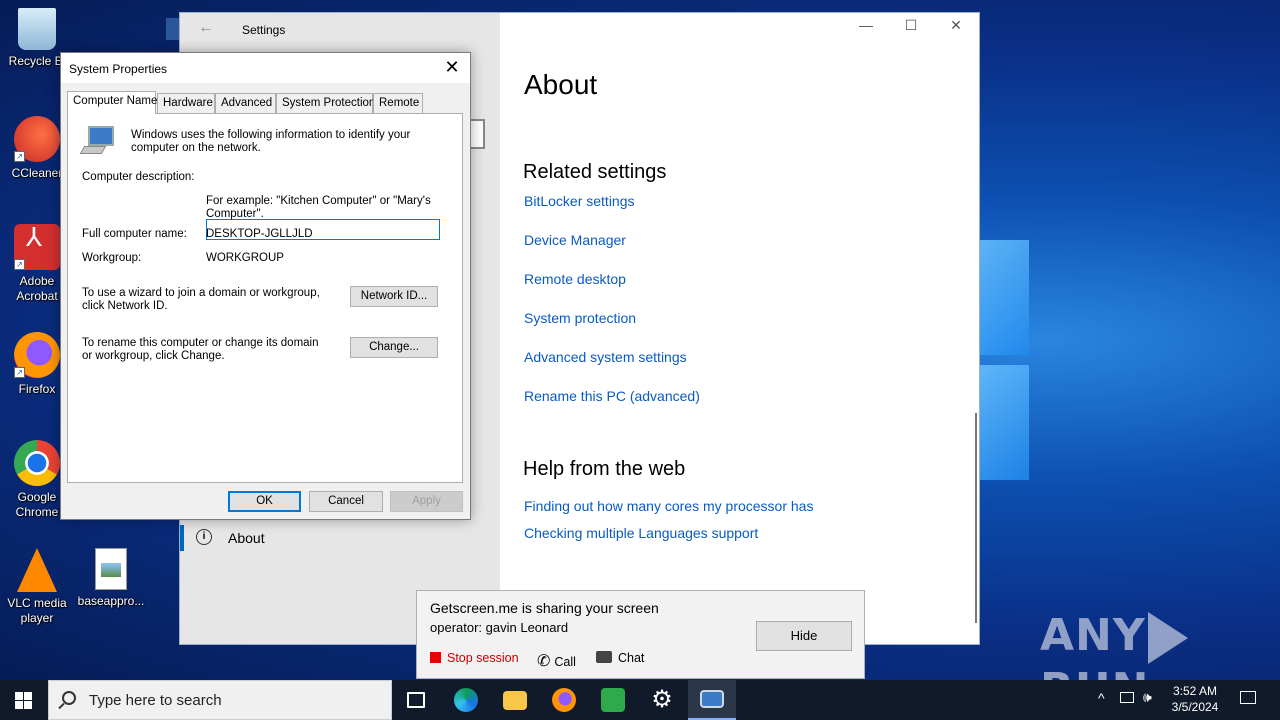 The width and height of the screenshot is (1280, 720). Describe the element at coordinates (69, 698) in the screenshot. I see `search-icon` at that location.